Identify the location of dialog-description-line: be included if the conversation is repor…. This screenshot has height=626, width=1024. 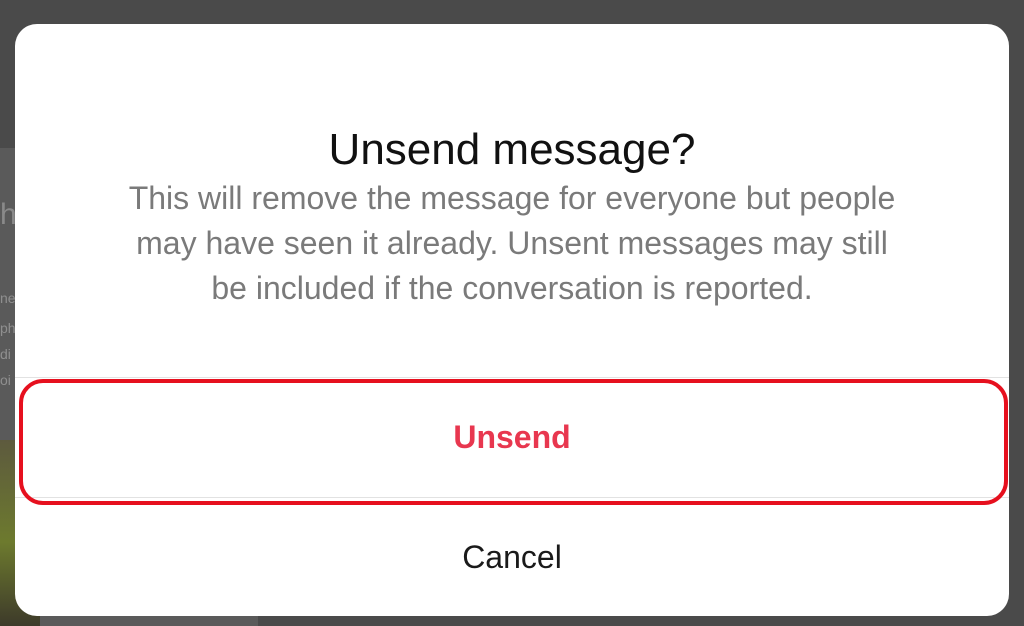
(512, 288).